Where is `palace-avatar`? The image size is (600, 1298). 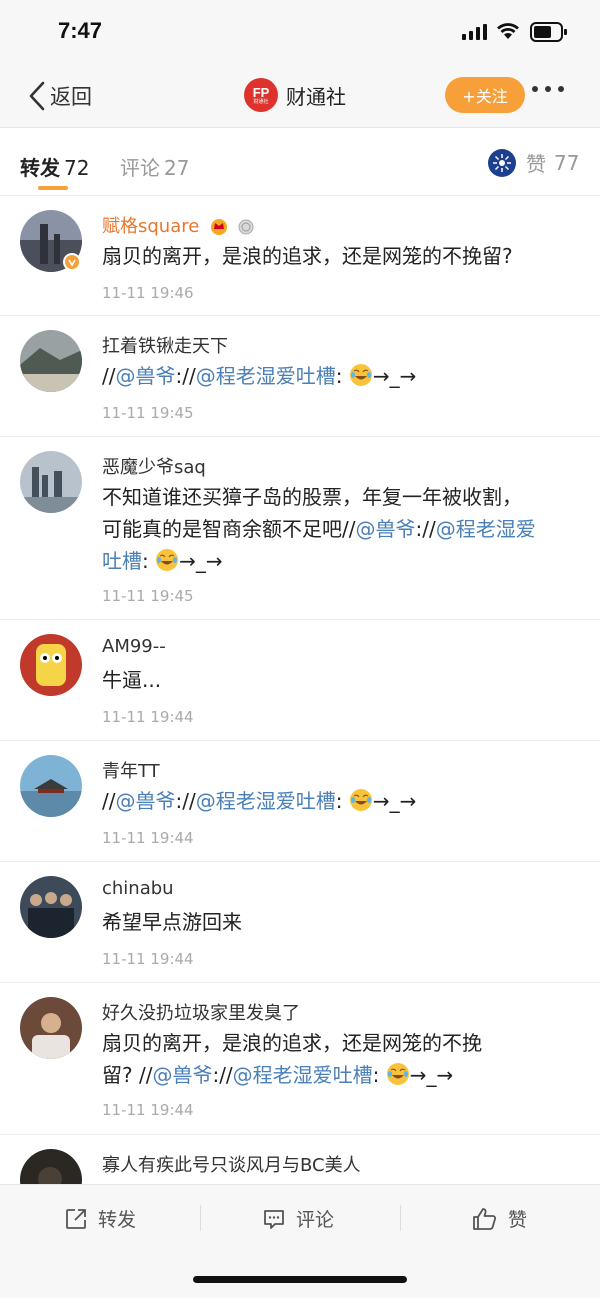
palace-avatar is located at coordinates (51, 786).